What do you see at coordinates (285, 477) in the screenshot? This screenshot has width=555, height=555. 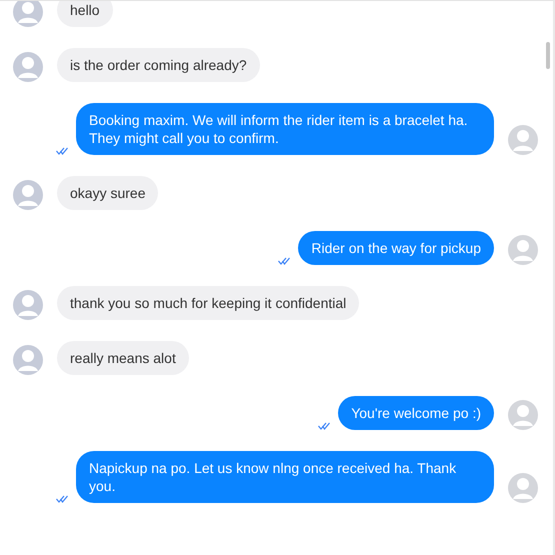 I see `message-bubble: Napickup na po. Let us know nlng once received ha. Thank you.` at bounding box center [285, 477].